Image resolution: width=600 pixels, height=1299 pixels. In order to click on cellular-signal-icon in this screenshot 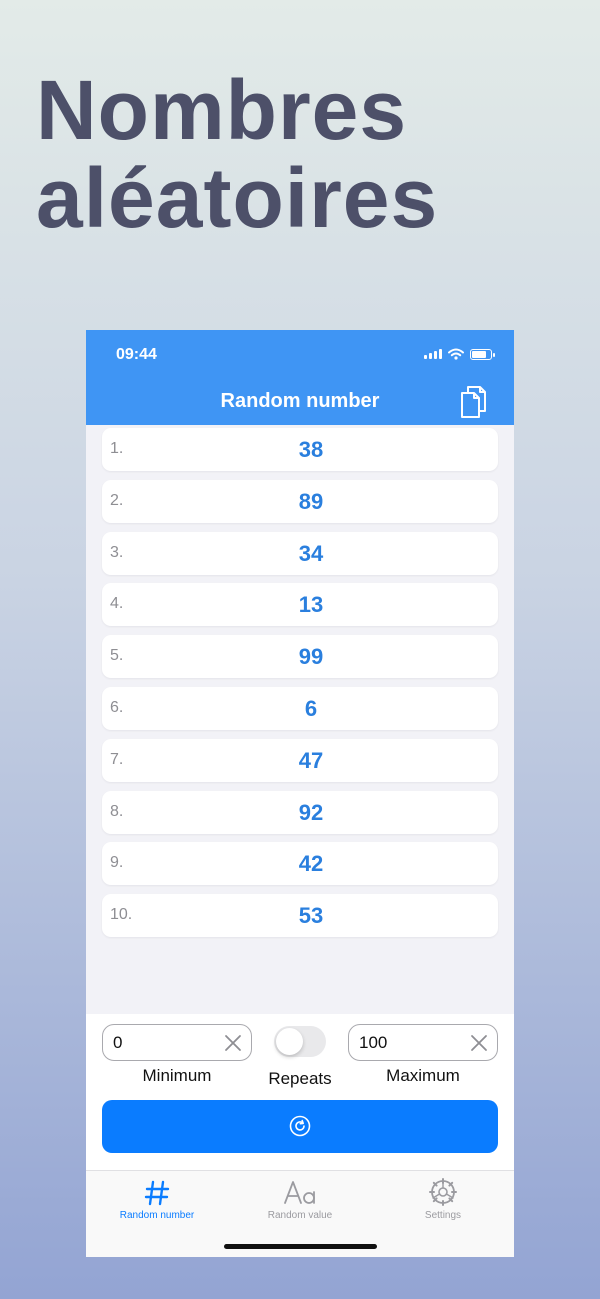, I will do `click(433, 354)`.